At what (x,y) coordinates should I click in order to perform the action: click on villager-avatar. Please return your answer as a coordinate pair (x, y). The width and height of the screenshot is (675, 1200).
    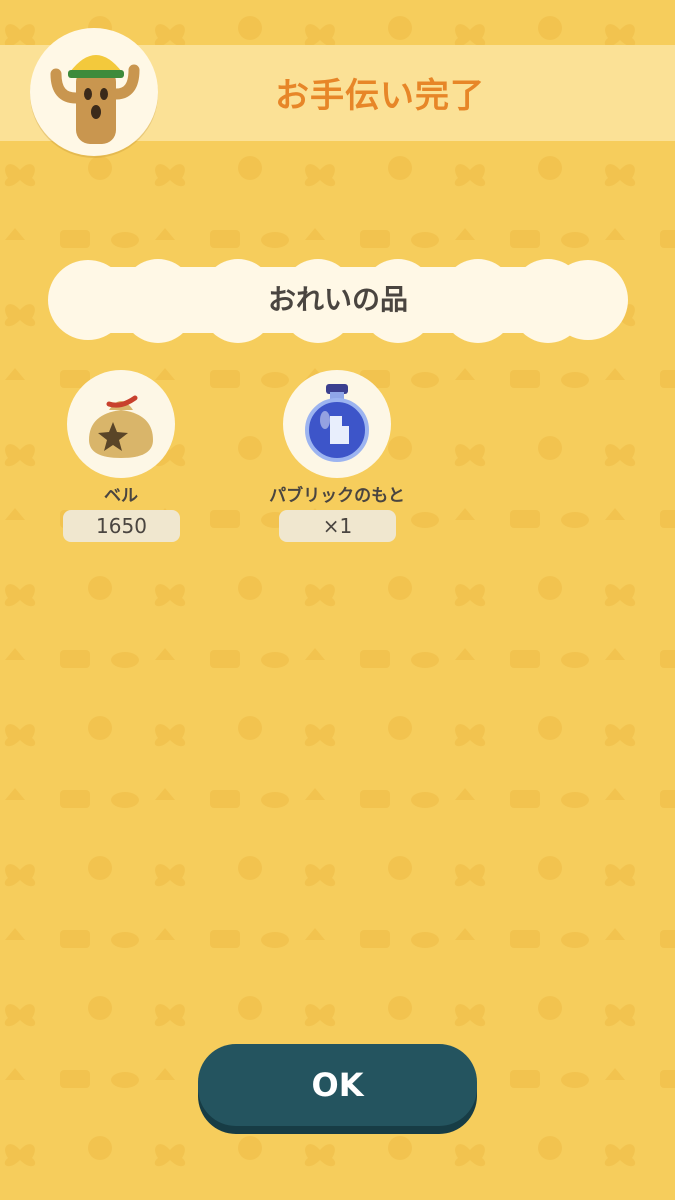
    Looking at the image, I should click on (94, 92).